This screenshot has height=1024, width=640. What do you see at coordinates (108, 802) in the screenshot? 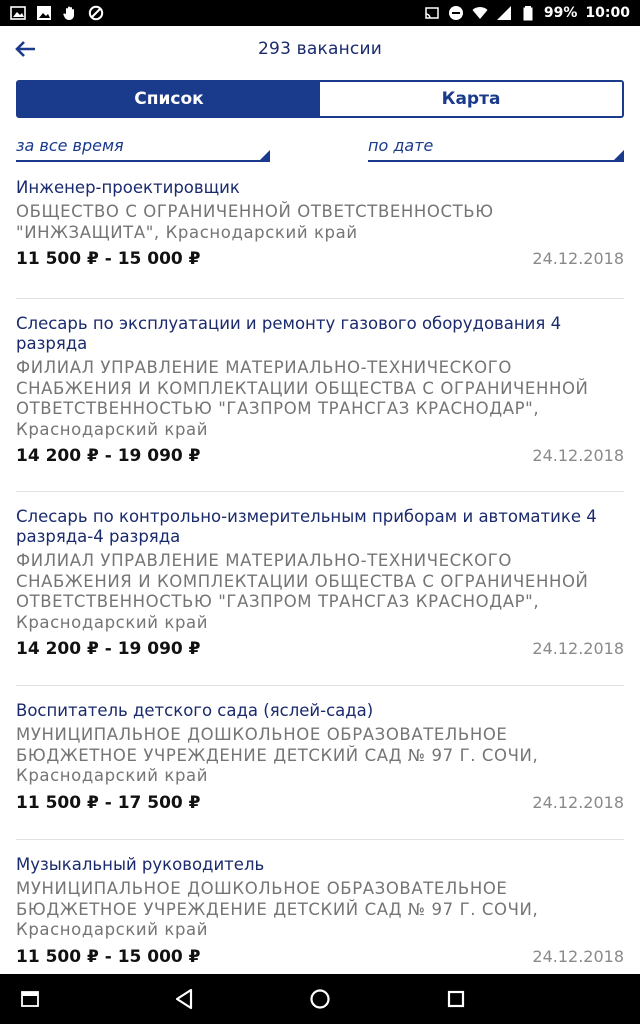
I see `vacancy-salary: 11 500 ₽ - 17 500 ₽` at bounding box center [108, 802].